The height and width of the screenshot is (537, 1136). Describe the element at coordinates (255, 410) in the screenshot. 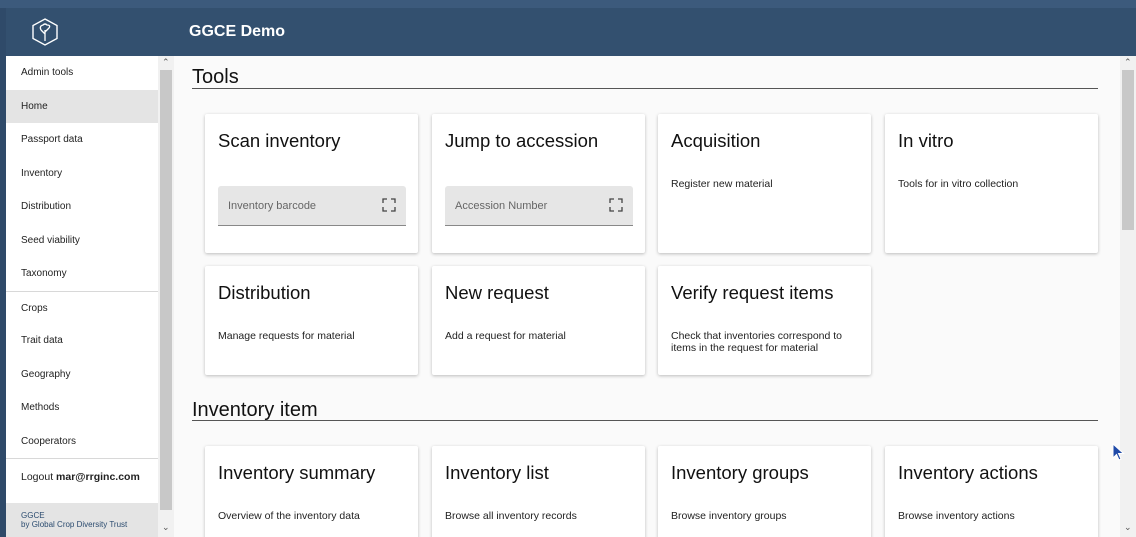

I see `section-title-inventory-item: Inventory item` at that location.